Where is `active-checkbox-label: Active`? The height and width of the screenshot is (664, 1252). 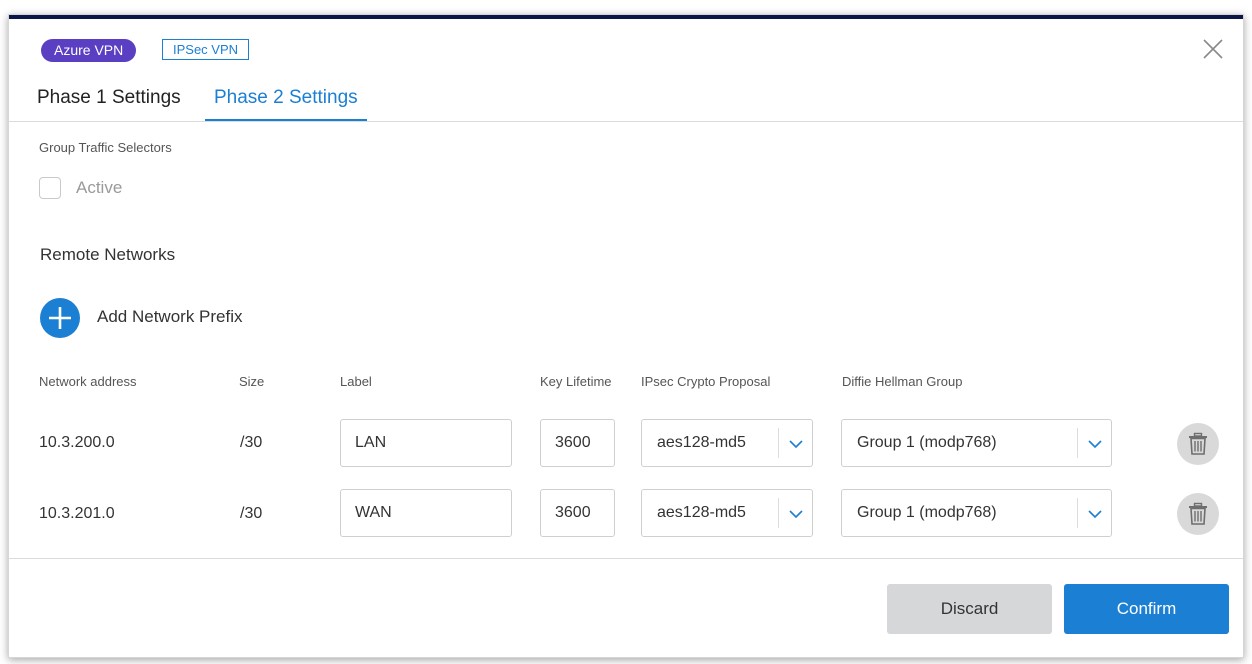 active-checkbox-label: Active is located at coordinates (99, 187).